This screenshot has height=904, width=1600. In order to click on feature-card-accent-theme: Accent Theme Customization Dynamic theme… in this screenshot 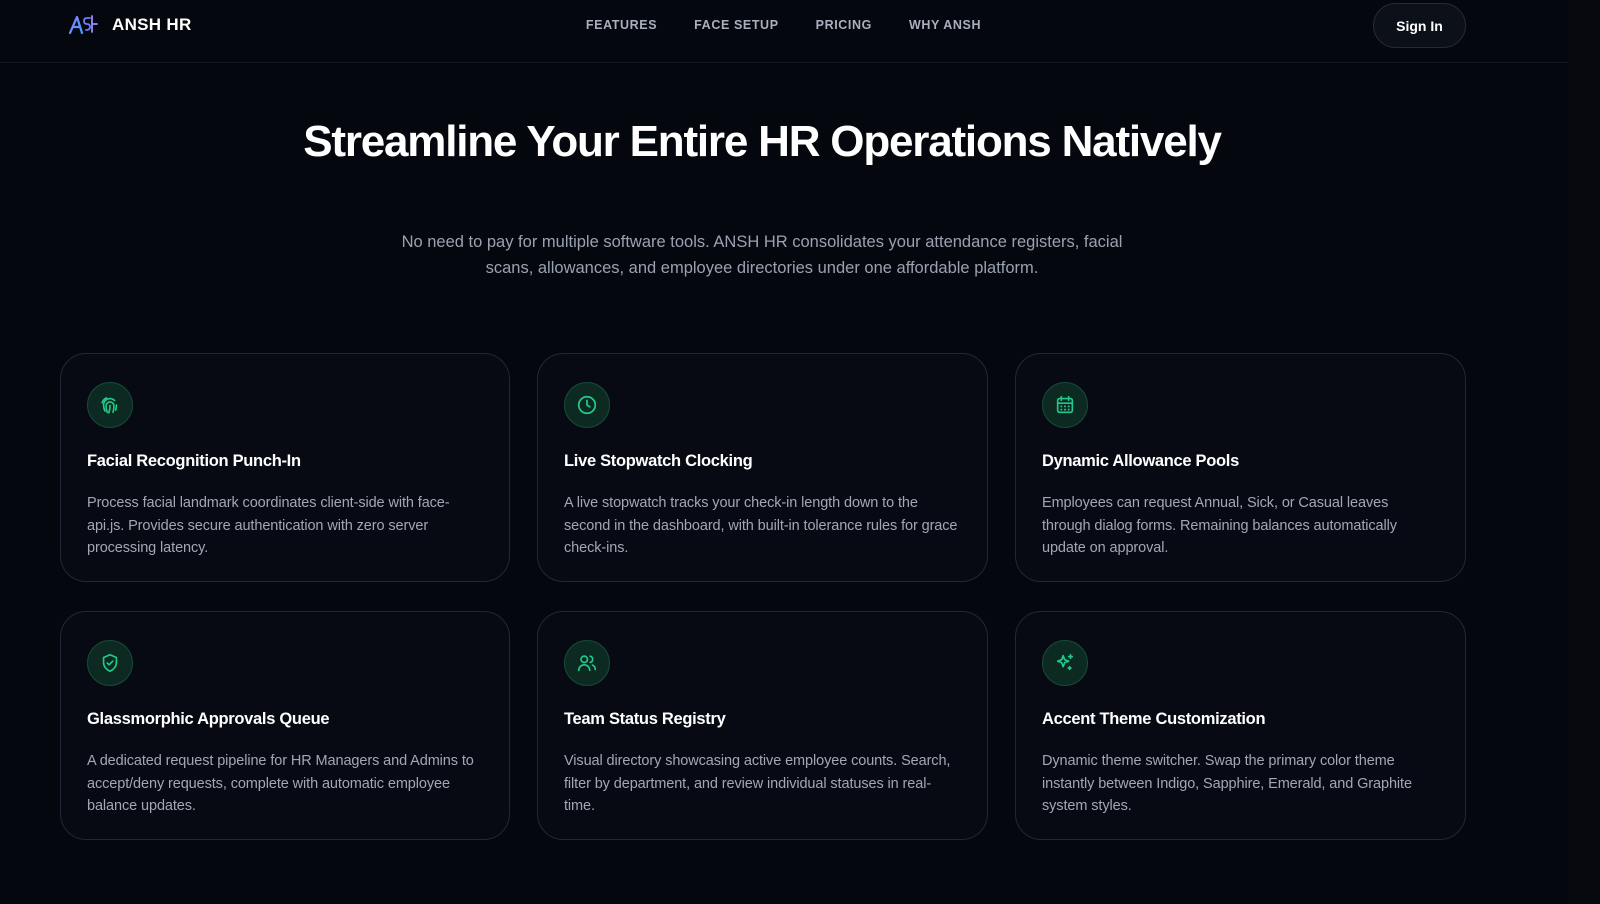, I will do `click(1240, 725)`.